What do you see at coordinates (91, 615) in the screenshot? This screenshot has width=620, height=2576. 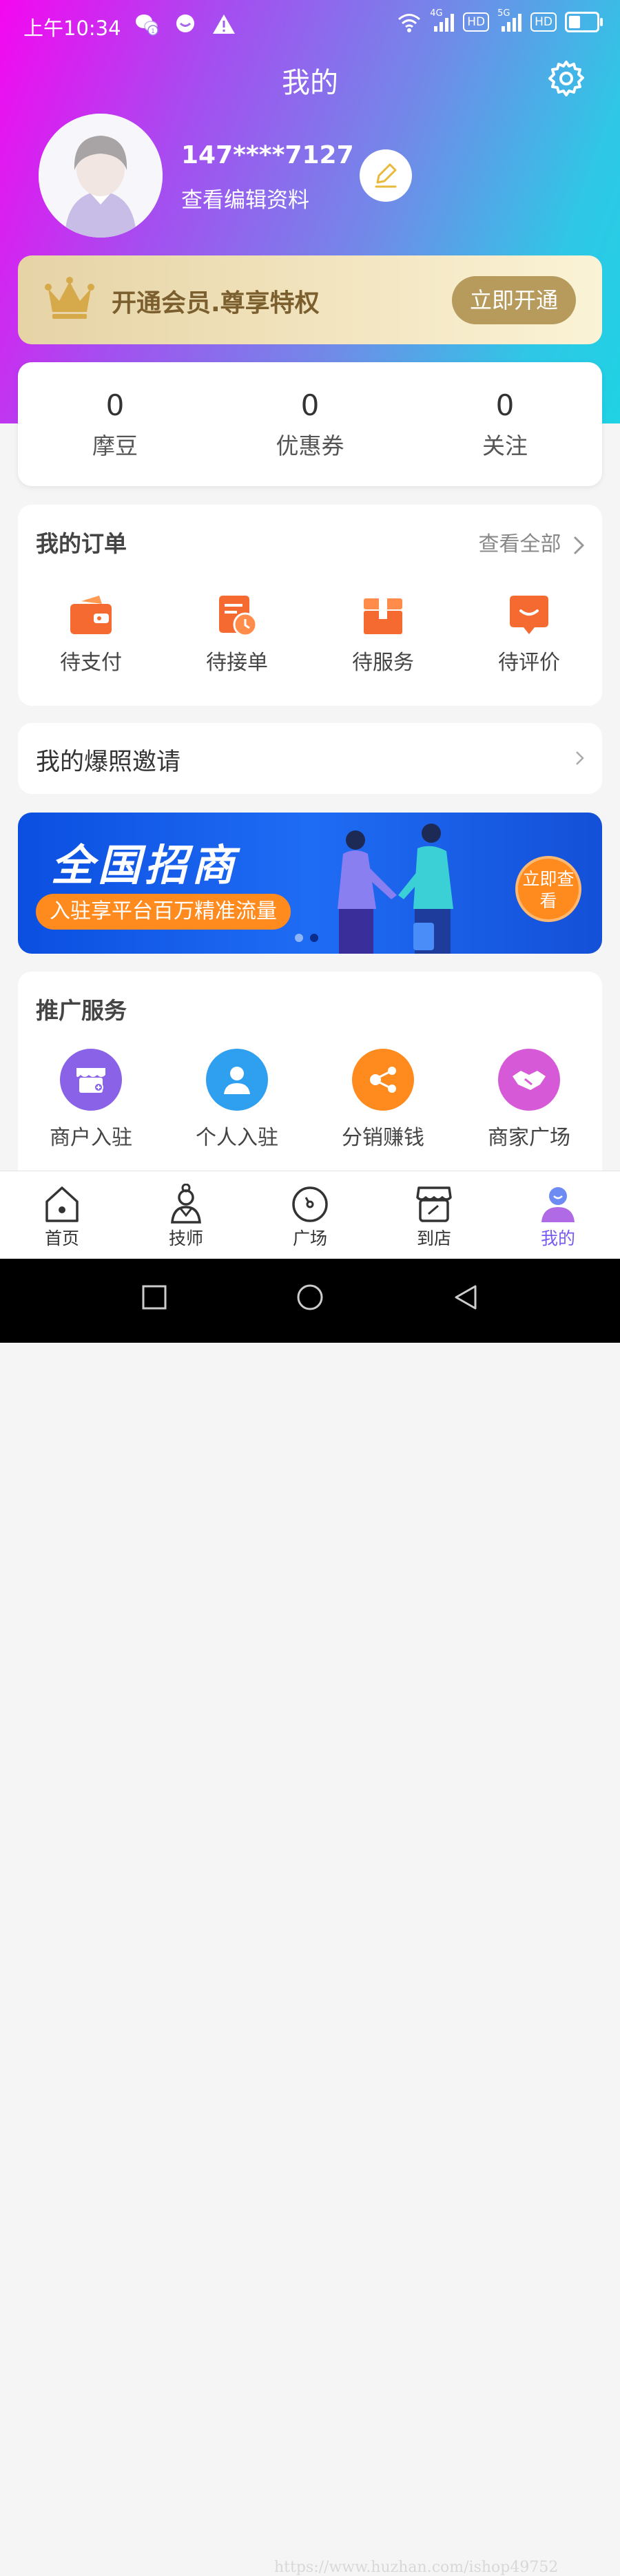 I see `wallet-icon` at bounding box center [91, 615].